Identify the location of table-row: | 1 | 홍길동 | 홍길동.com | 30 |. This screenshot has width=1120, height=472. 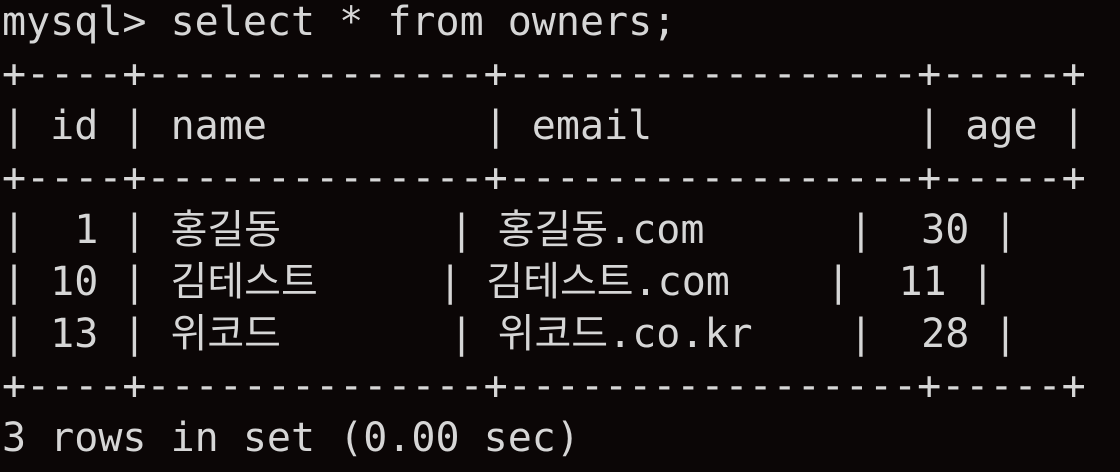
(510, 230).